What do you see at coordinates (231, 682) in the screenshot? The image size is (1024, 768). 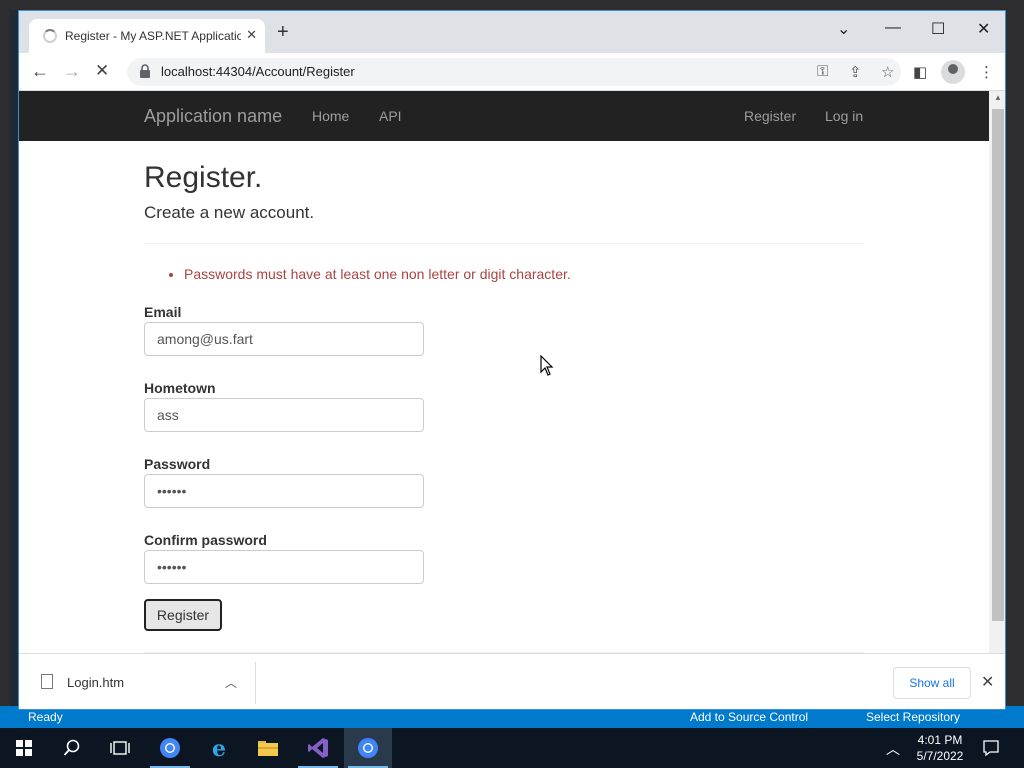 I see `chevron-up-icon: ︿` at bounding box center [231, 682].